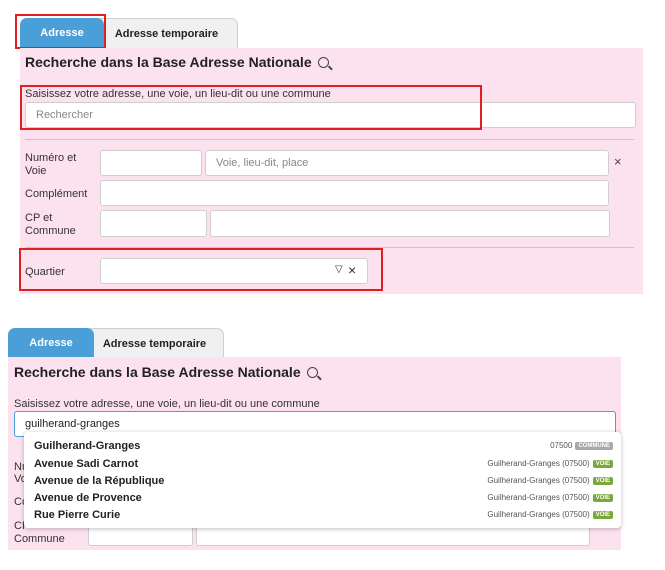 This screenshot has height=570, width=665. What do you see at coordinates (50, 224) in the screenshot?
I see `cp-commune-label: CP et Commune` at bounding box center [50, 224].